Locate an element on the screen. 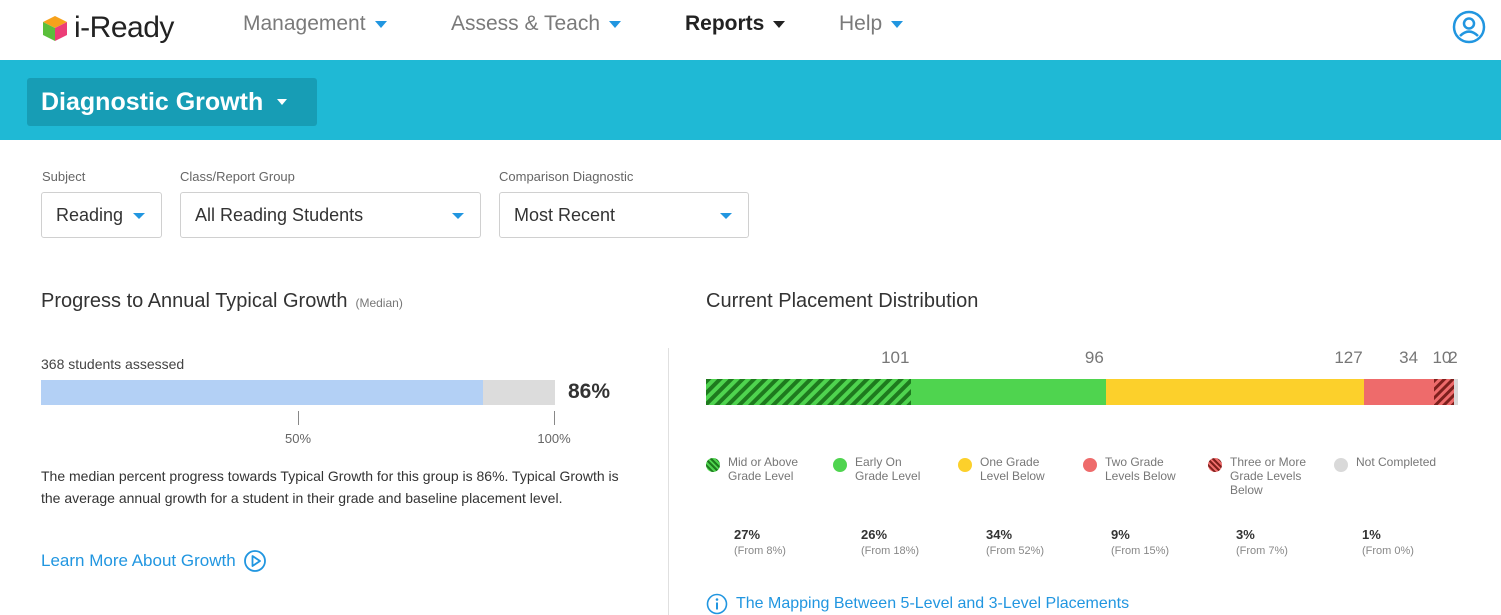  i-ready-logo: i-Ready is located at coordinates (107, 28).